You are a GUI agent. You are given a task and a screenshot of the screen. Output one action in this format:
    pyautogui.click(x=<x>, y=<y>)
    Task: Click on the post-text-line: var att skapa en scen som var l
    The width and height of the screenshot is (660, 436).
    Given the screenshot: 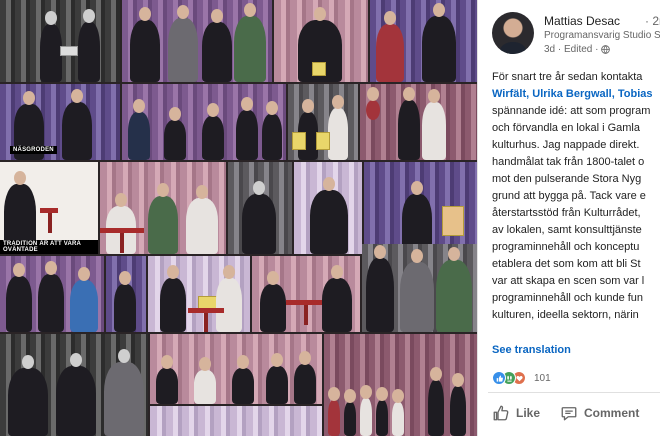 What is the action you would take?
    pyautogui.click(x=568, y=281)
    